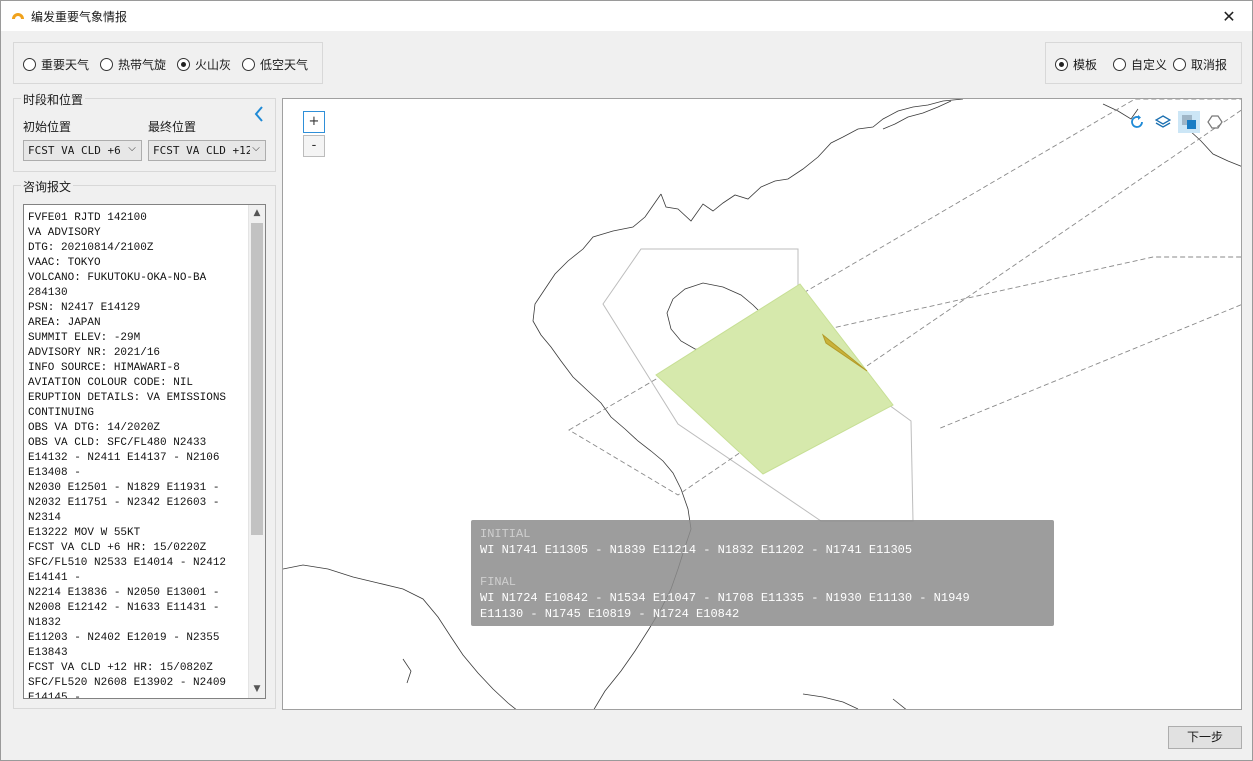 The image size is (1253, 761). What do you see at coordinates (1189, 122) in the screenshot?
I see `polygon-fill-icon` at bounding box center [1189, 122].